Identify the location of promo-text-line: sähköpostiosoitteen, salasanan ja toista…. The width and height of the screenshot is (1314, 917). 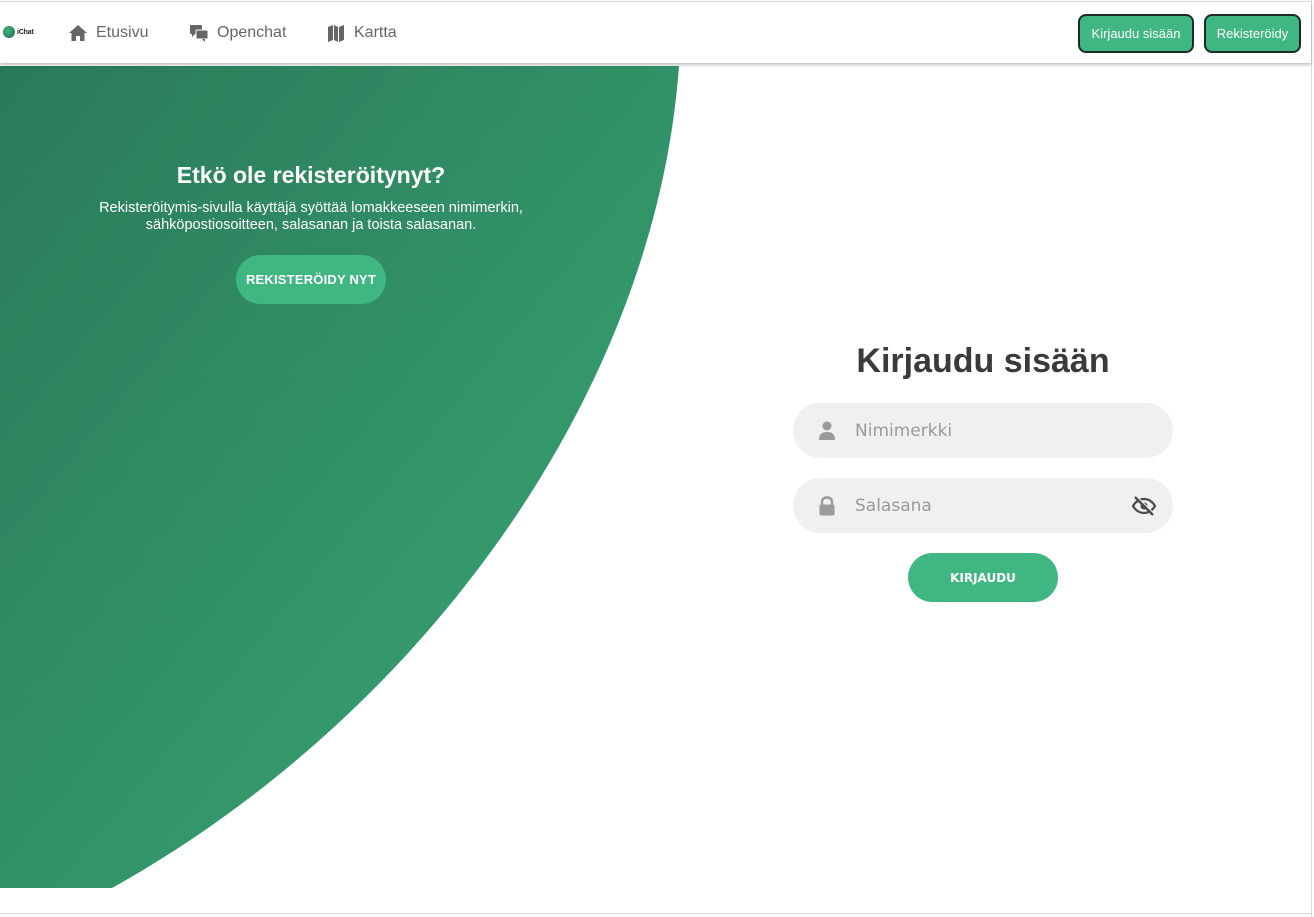
(311, 225).